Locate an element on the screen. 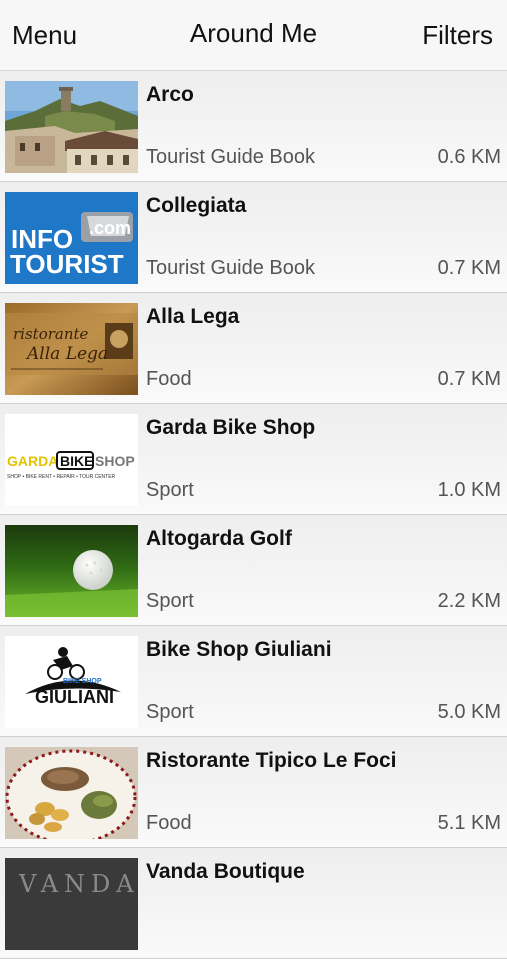 This screenshot has height=959, width=507. place-name: Bike Shop Giuliani is located at coordinates (239, 649).